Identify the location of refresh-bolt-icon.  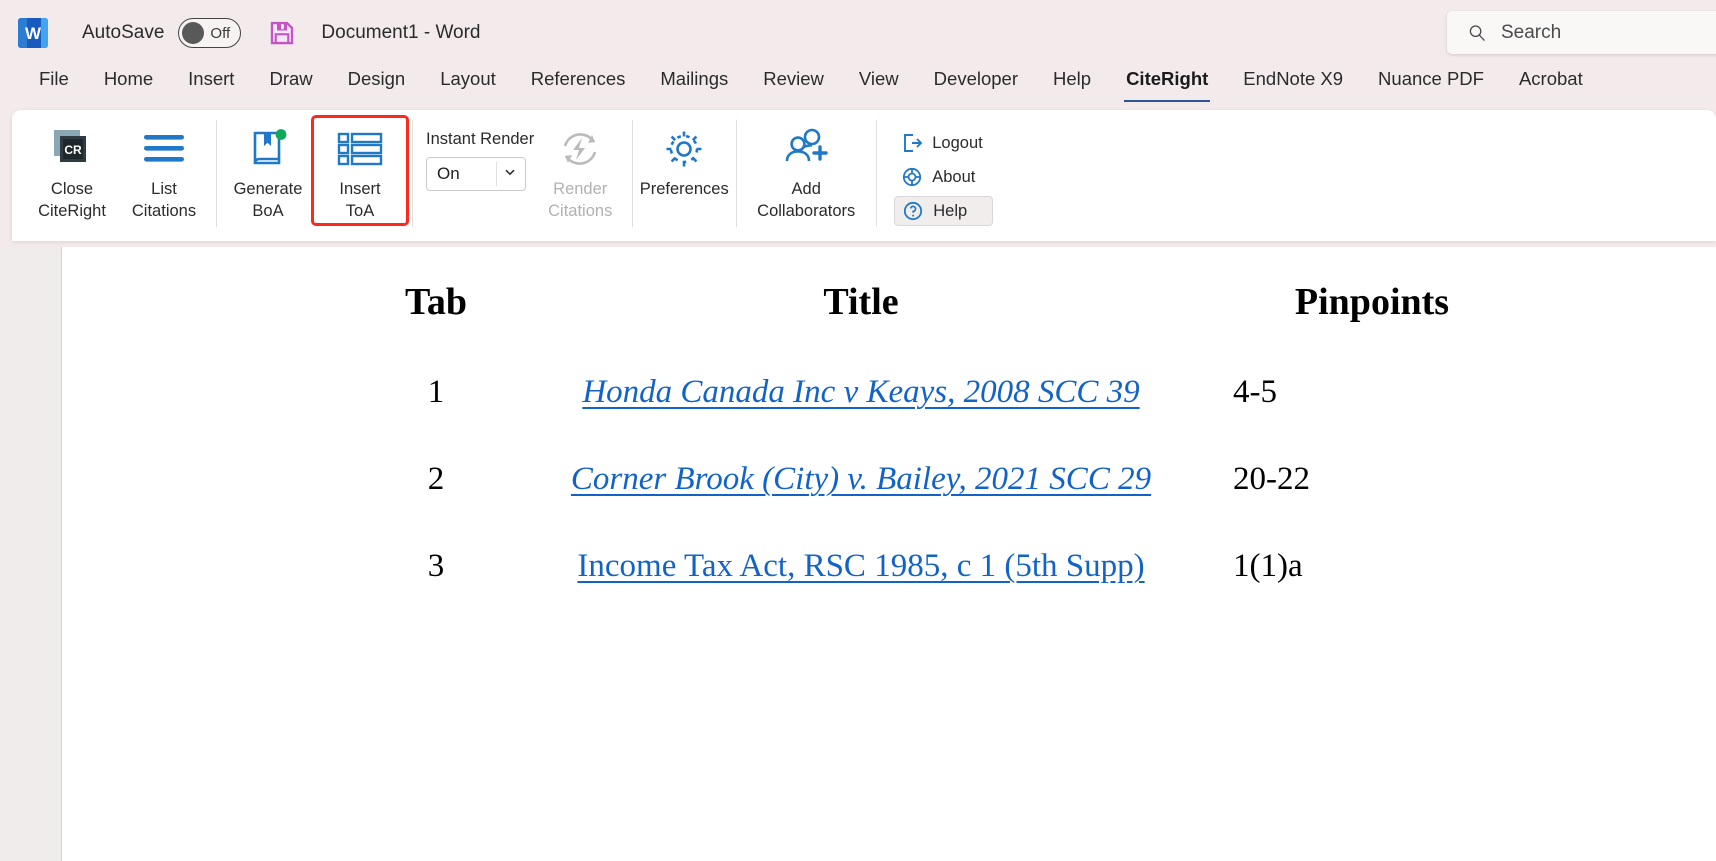
(580, 149).